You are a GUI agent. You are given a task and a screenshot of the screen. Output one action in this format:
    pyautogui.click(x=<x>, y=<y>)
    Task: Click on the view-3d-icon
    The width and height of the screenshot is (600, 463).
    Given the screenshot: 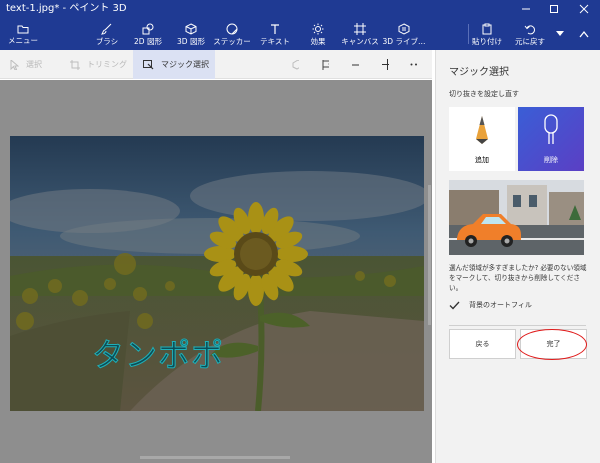 What is the action you would take?
    pyautogui.click(x=295, y=64)
    